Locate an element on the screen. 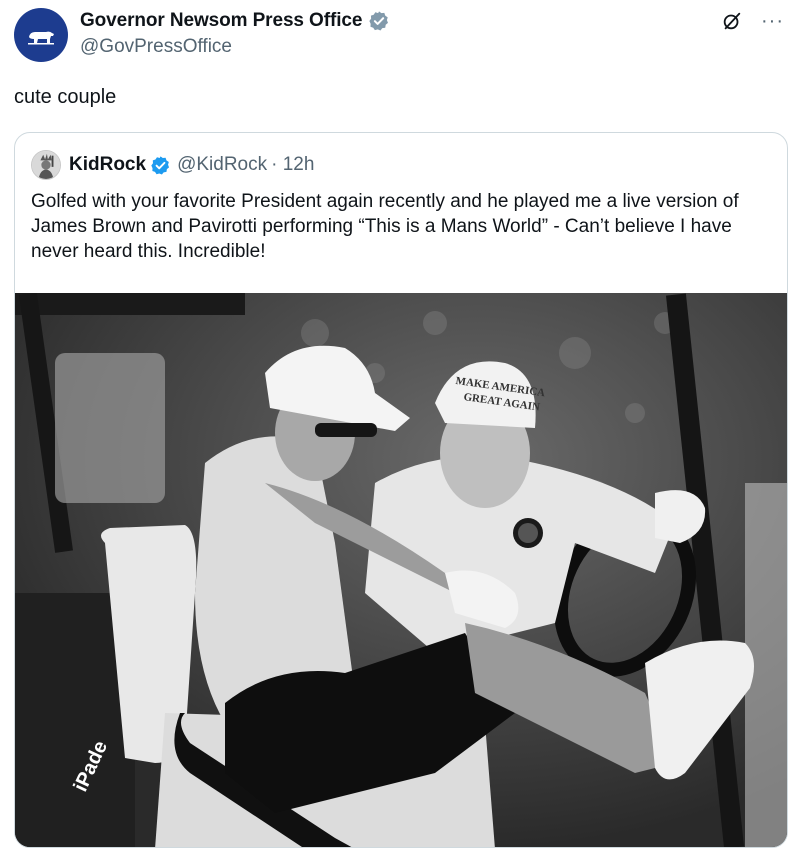  quoted-handle: @KidRock is located at coordinates (222, 165).